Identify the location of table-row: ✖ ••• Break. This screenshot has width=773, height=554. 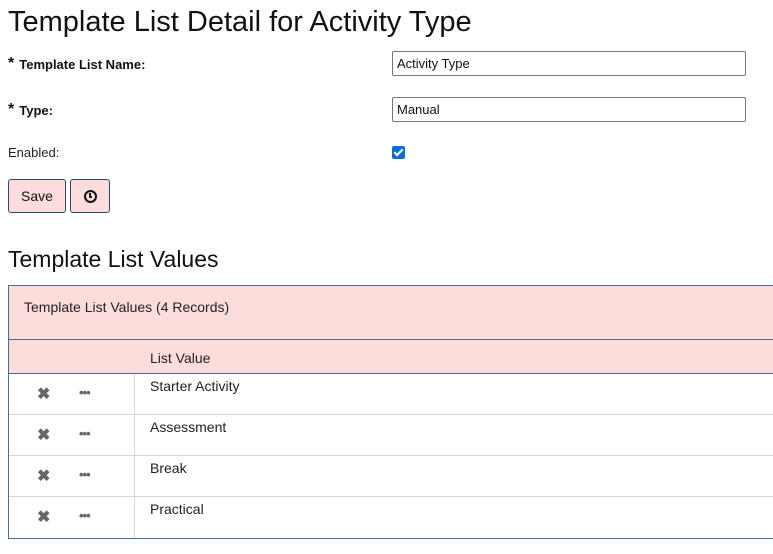
(391, 476).